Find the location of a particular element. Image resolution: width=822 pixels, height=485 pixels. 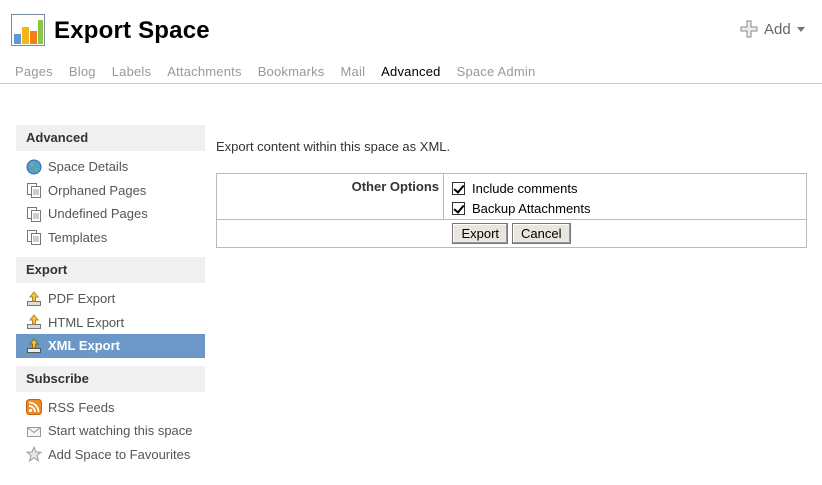

add-label: Add is located at coordinates (777, 29).